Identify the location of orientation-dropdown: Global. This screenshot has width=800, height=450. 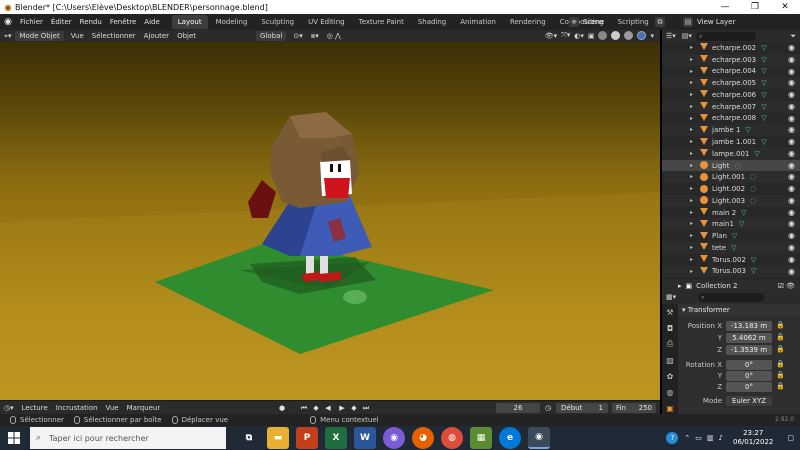
(271, 36).